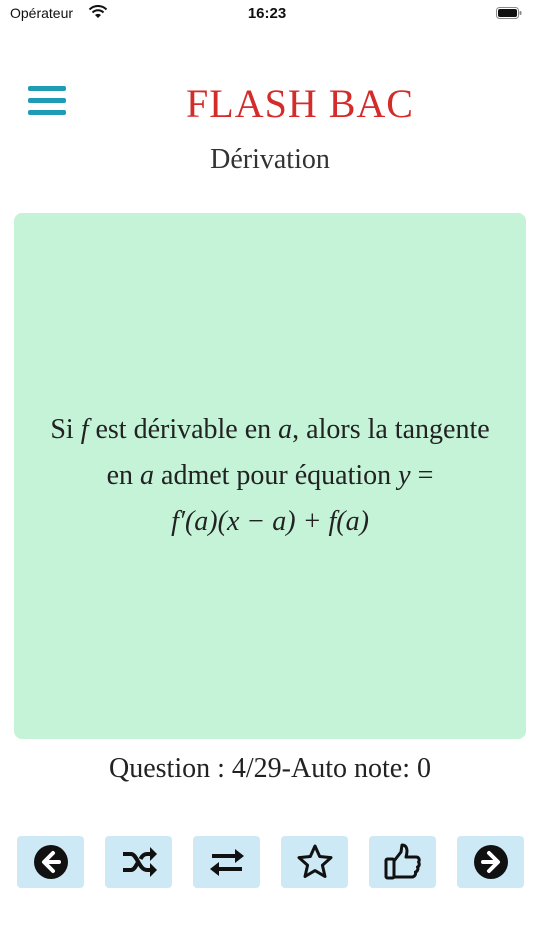  I want to click on app-title: FLASH BAC, so click(300, 103).